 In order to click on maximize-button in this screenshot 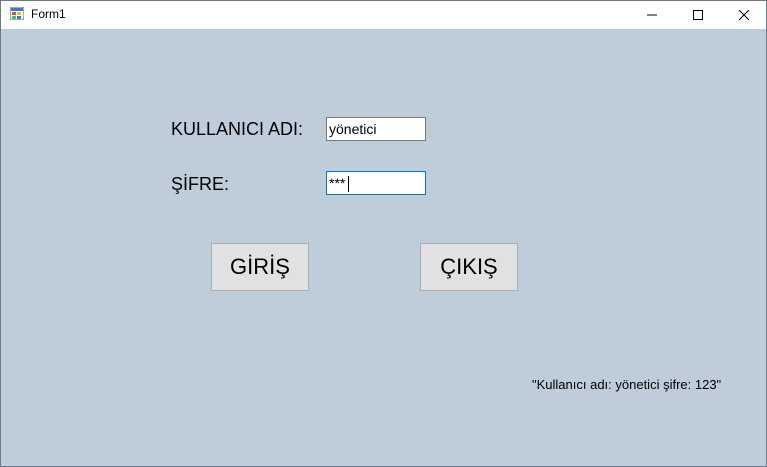, I will do `click(698, 15)`.